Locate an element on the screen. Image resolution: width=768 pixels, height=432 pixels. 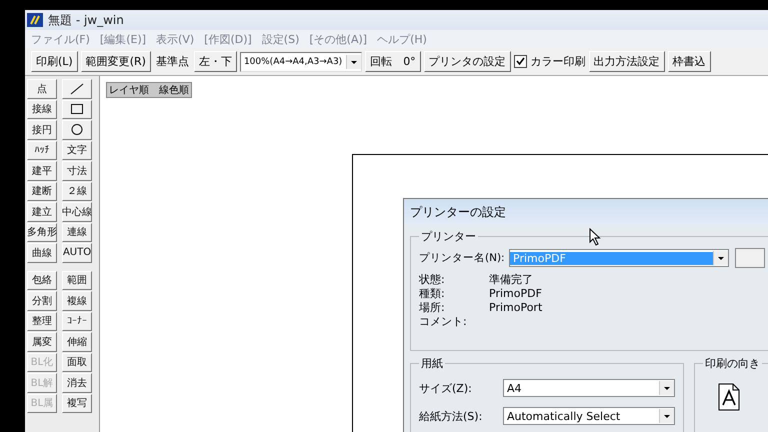
tool-button: ２線 is located at coordinates (77, 191).